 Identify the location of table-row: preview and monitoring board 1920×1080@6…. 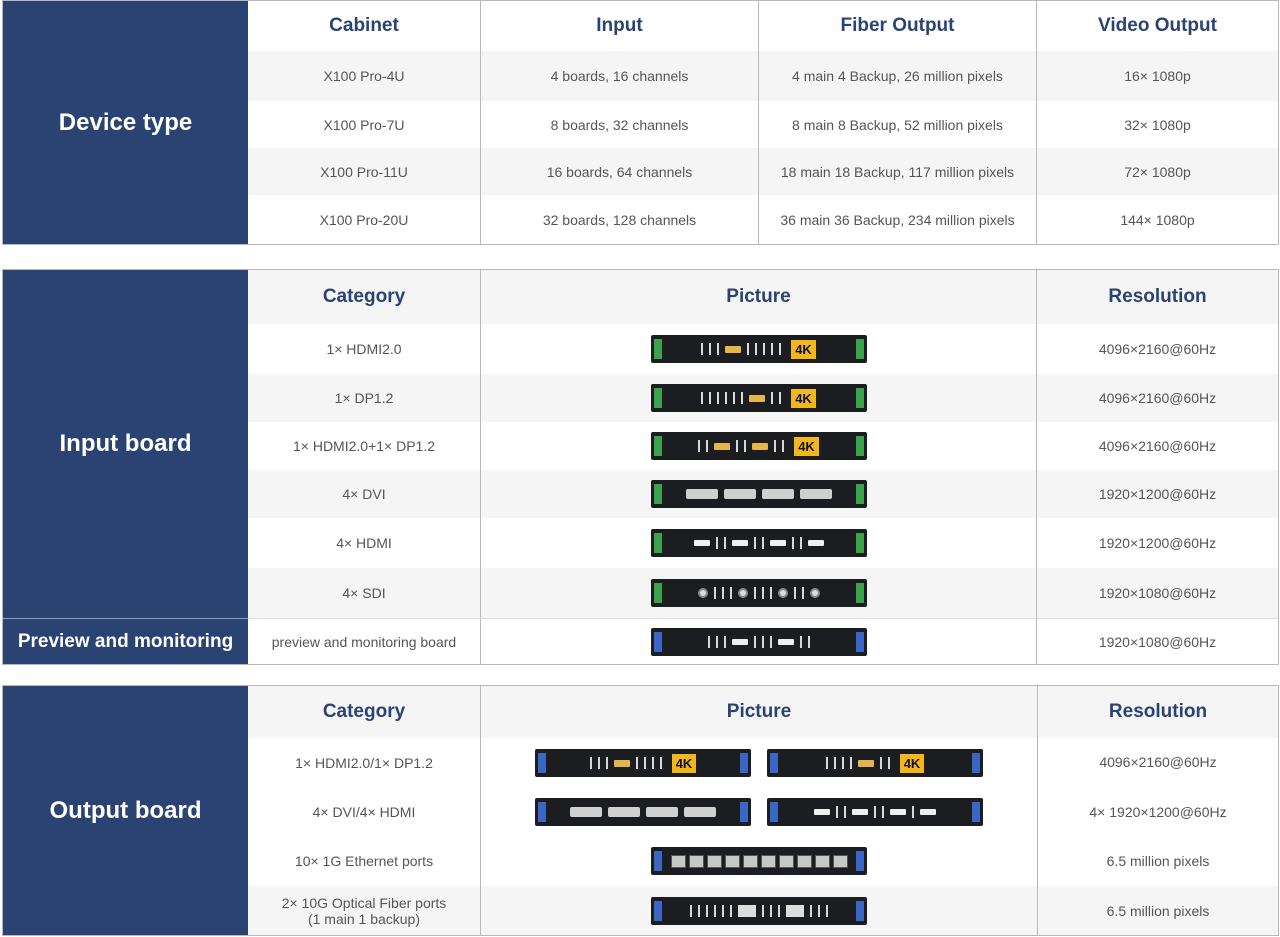
(763, 641).